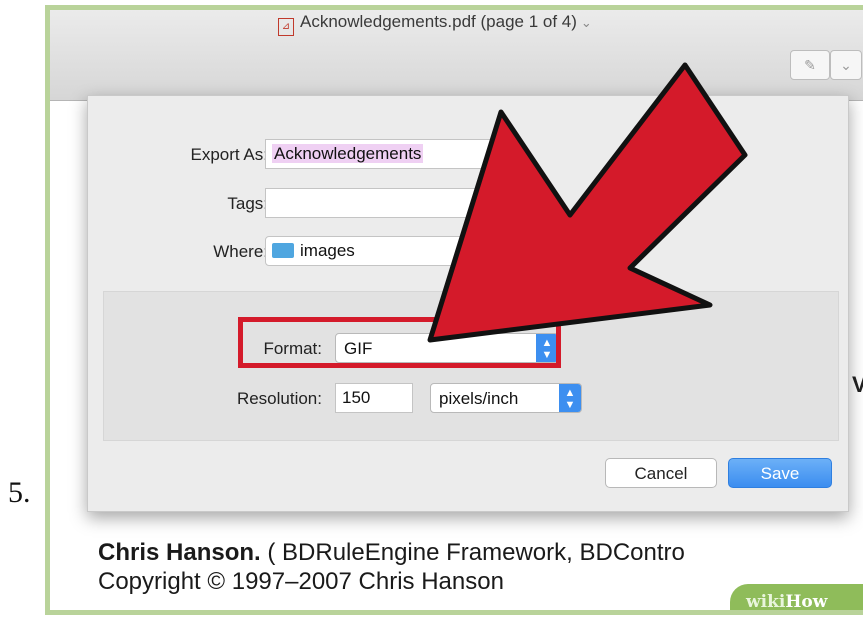 This screenshot has width=863, height=620. Describe the element at coordinates (247, 203) in the screenshot. I see `tags-label: Tags:` at that location.